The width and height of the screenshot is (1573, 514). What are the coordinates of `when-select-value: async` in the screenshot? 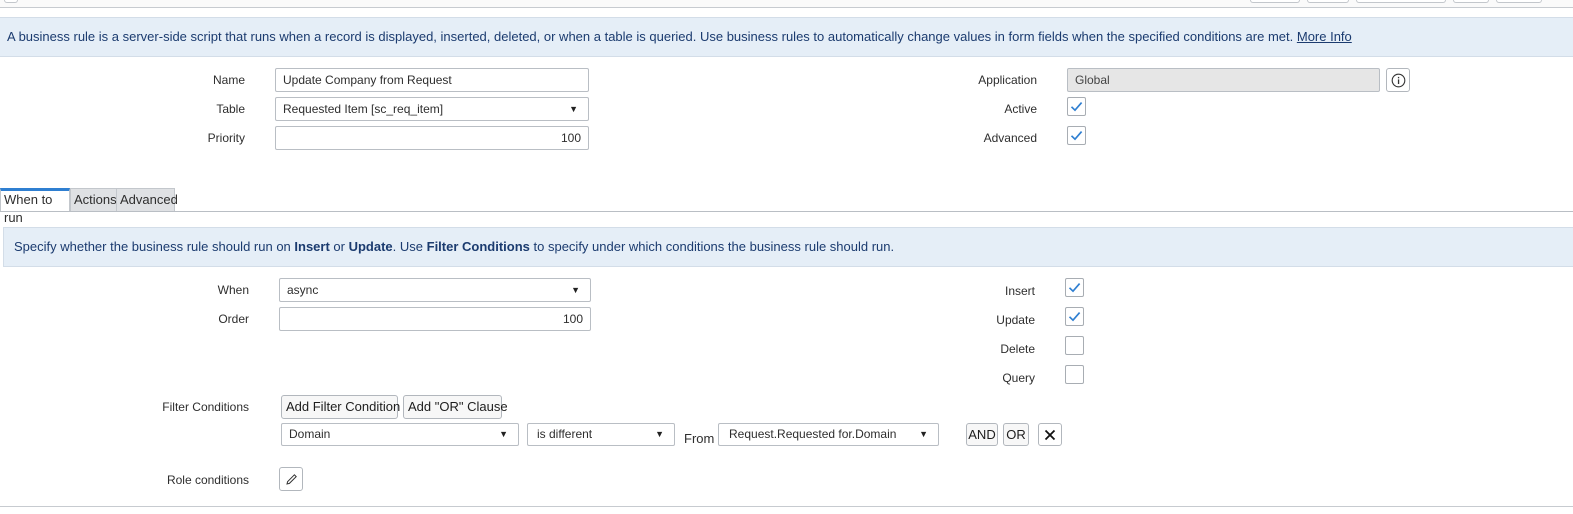 It's located at (303, 290).